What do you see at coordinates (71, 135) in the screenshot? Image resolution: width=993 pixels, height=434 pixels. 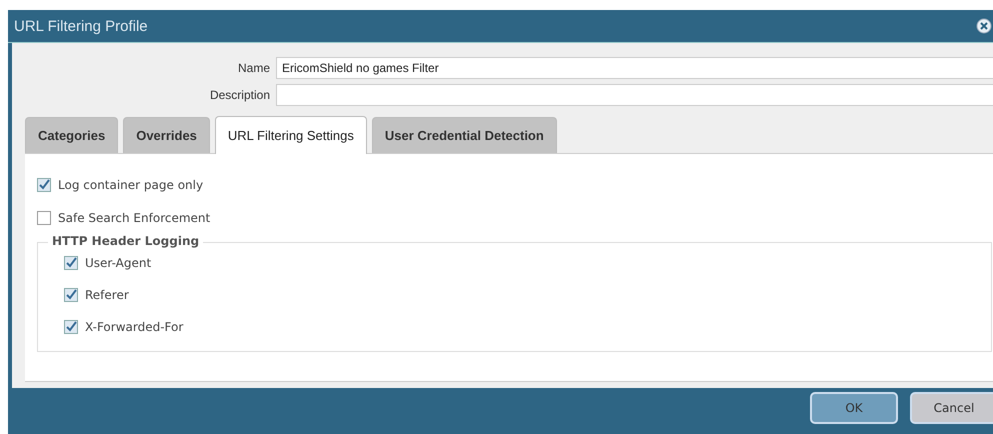 I see `tab: Categories` at bounding box center [71, 135].